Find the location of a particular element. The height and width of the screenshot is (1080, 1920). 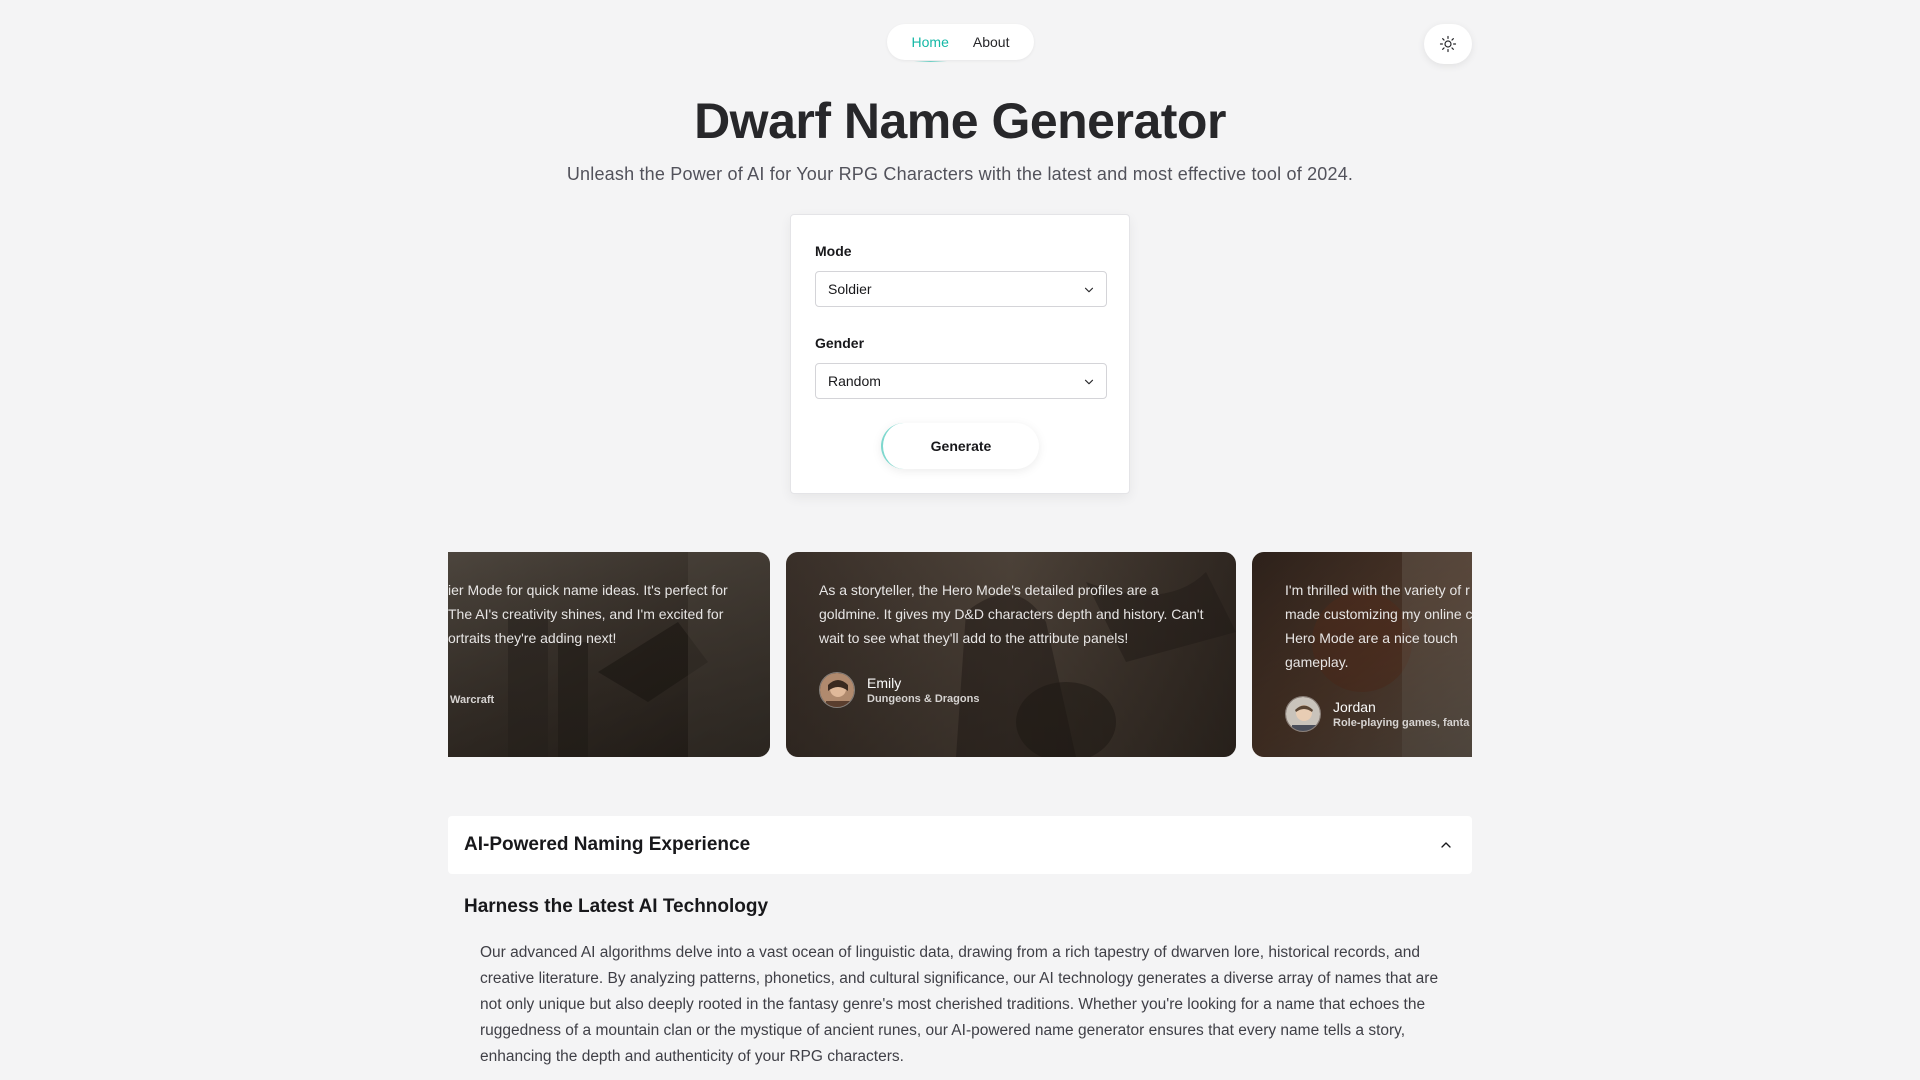

theme-toggle-button is located at coordinates (1448, 44).